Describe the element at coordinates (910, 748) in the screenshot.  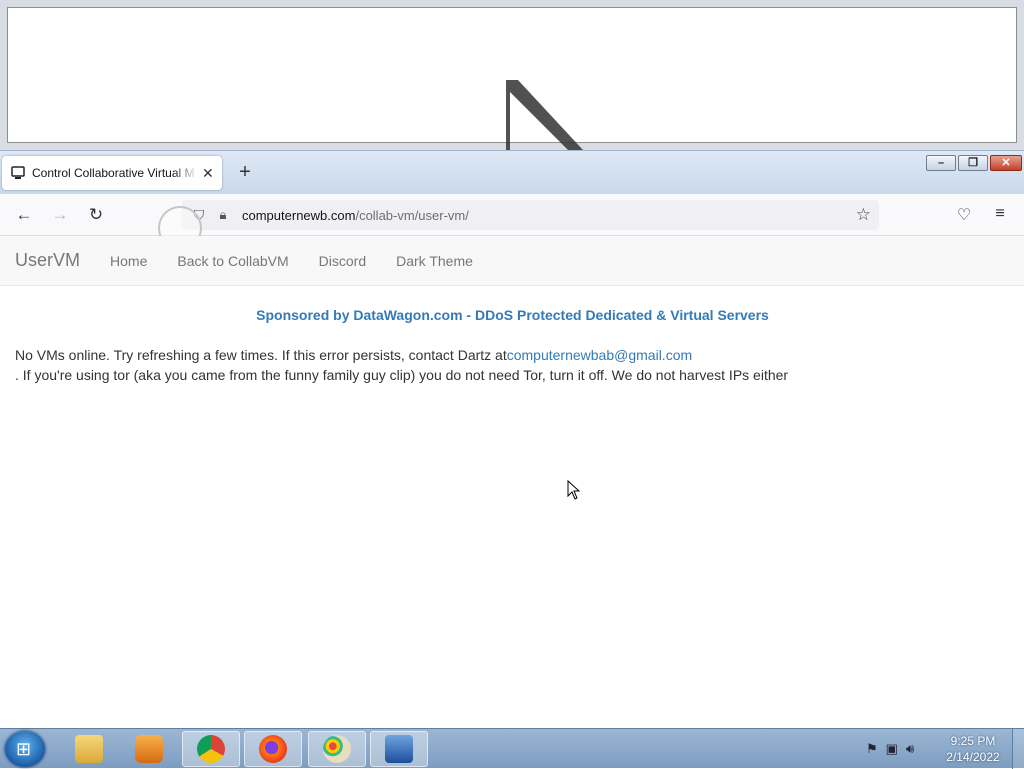
I see `volume-icon: 🔊︎` at that location.